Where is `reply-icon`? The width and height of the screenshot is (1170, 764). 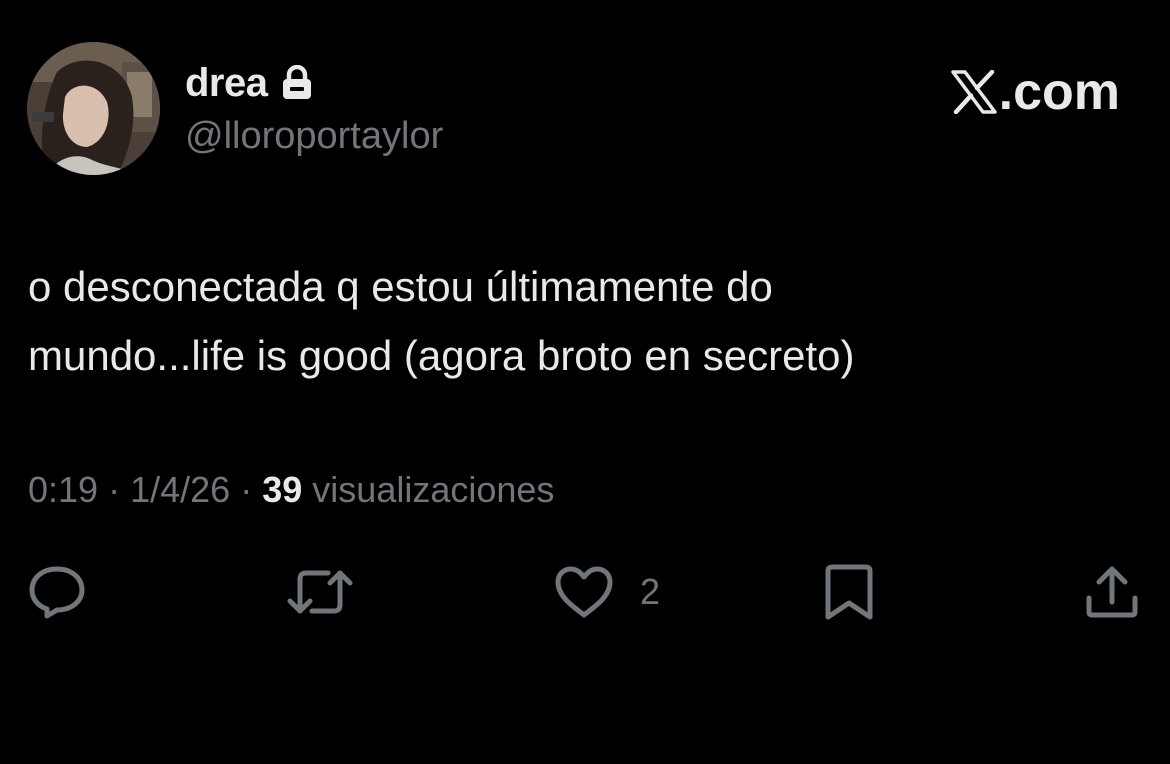
reply-icon is located at coordinates (57, 592).